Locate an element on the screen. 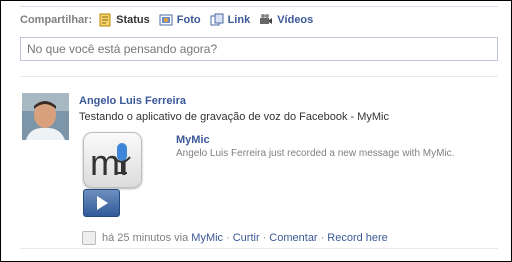 The height and width of the screenshot is (262, 512). share-bar: Compartilhar: Status Foto Link Vídeos is located at coordinates (171, 20).